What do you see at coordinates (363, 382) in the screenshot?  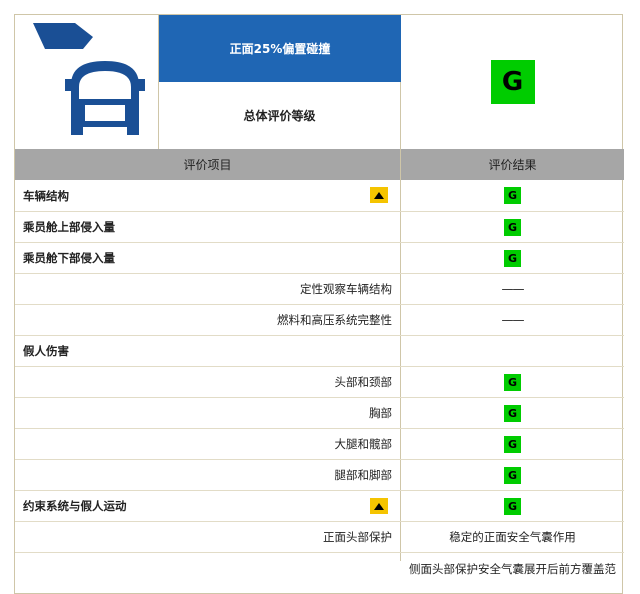 I see `row-label: 头部和颈部` at bounding box center [363, 382].